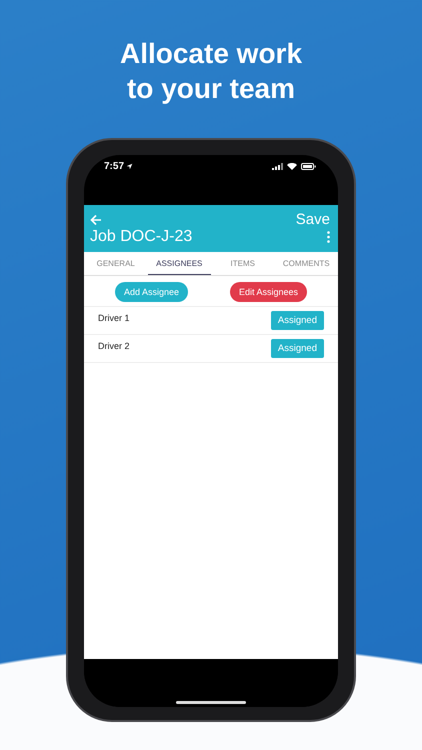 The height and width of the screenshot is (750, 422). What do you see at coordinates (277, 166) in the screenshot?
I see `signal-icon` at bounding box center [277, 166].